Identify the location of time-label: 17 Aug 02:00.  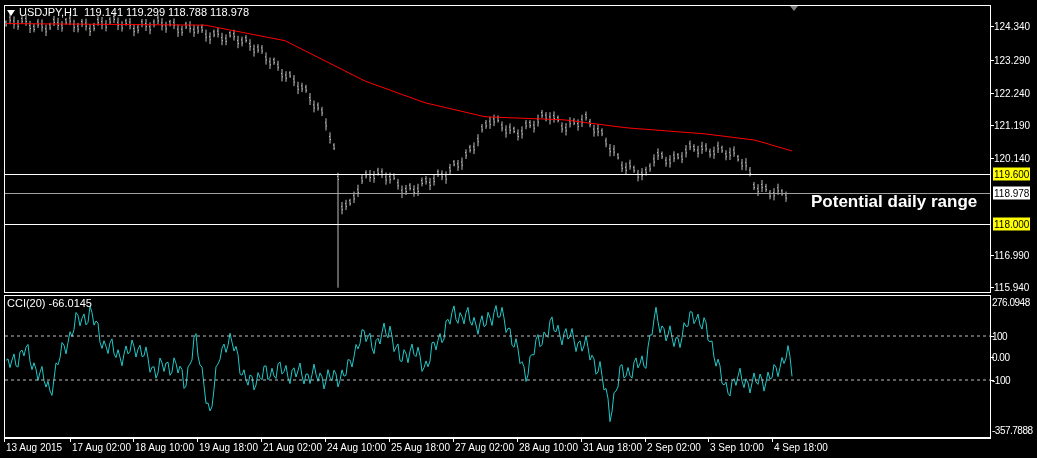
(101, 448).